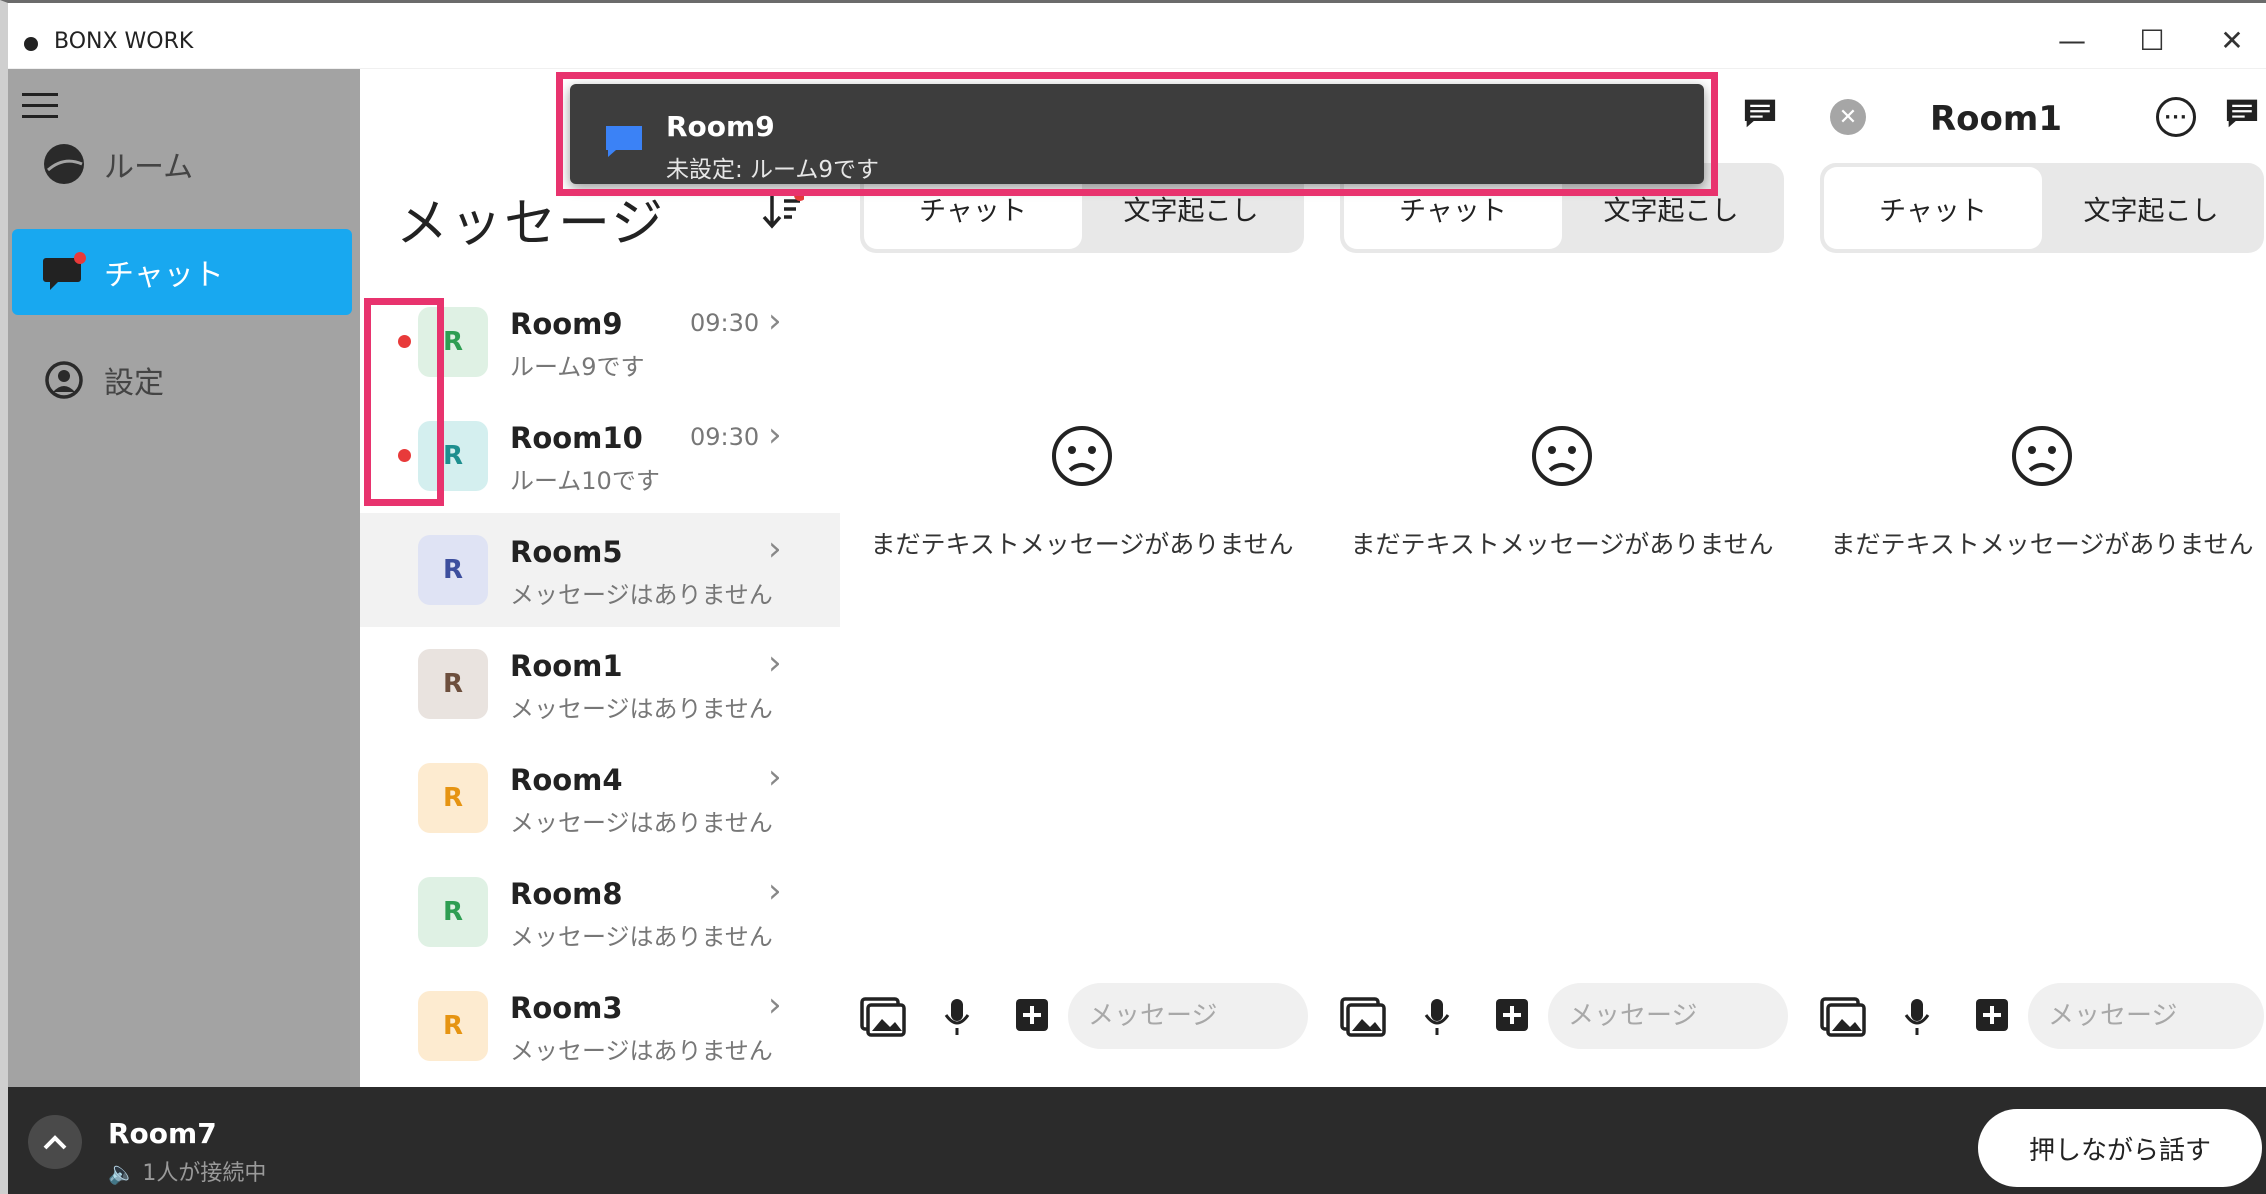 This screenshot has height=1194, width=2266. I want to click on highlight-box-notification, so click(1137, 134).